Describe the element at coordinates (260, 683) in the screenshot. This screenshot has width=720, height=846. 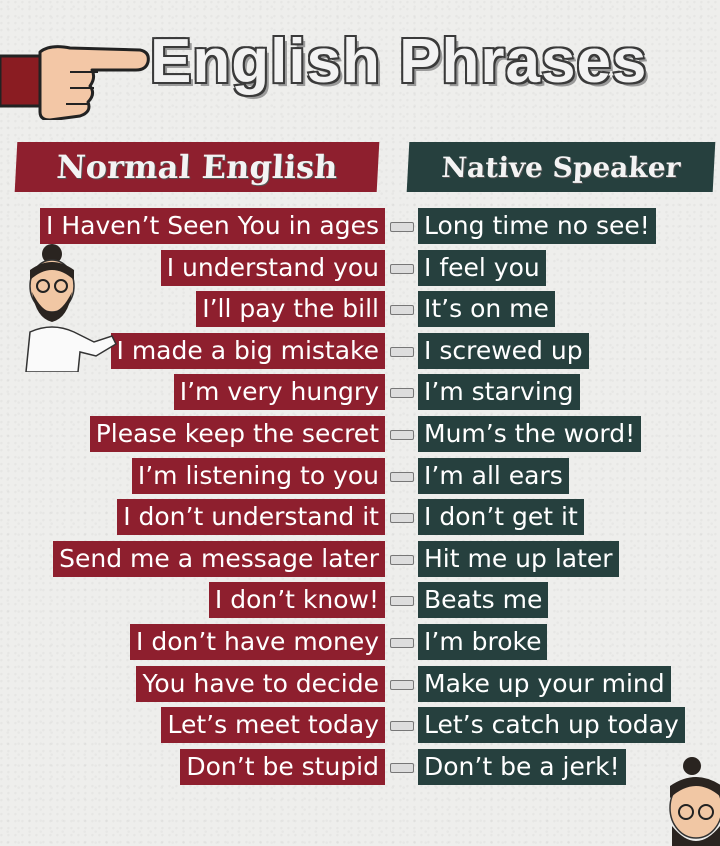
I see `normal-english-phrase: You have to decide` at that location.